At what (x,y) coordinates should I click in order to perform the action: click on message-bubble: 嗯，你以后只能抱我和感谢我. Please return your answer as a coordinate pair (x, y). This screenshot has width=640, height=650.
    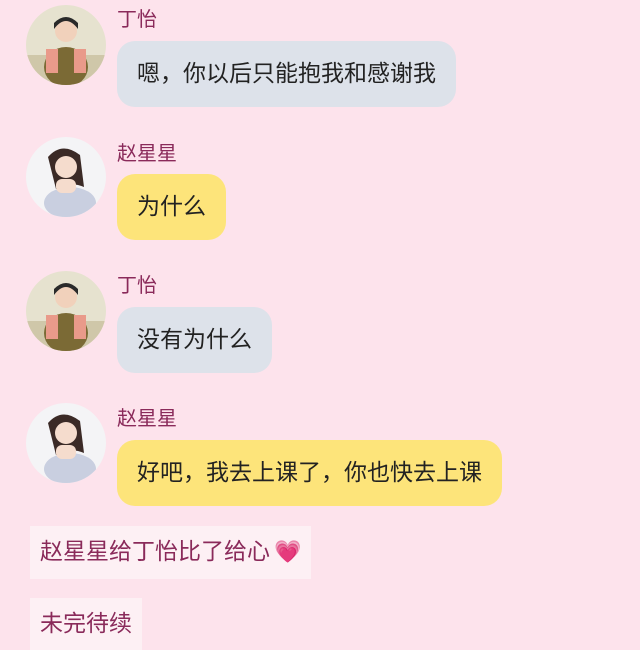
    Looking at the image, I should click on (286, 74).